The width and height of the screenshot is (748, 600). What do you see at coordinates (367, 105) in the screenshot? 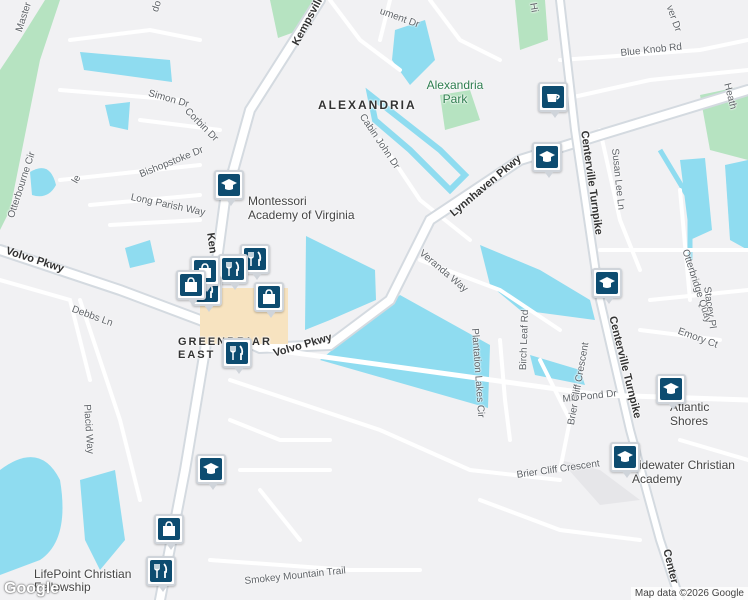
I see `alexandria-area-label: ALEXANDRIA` at bounding box center [367, 105].